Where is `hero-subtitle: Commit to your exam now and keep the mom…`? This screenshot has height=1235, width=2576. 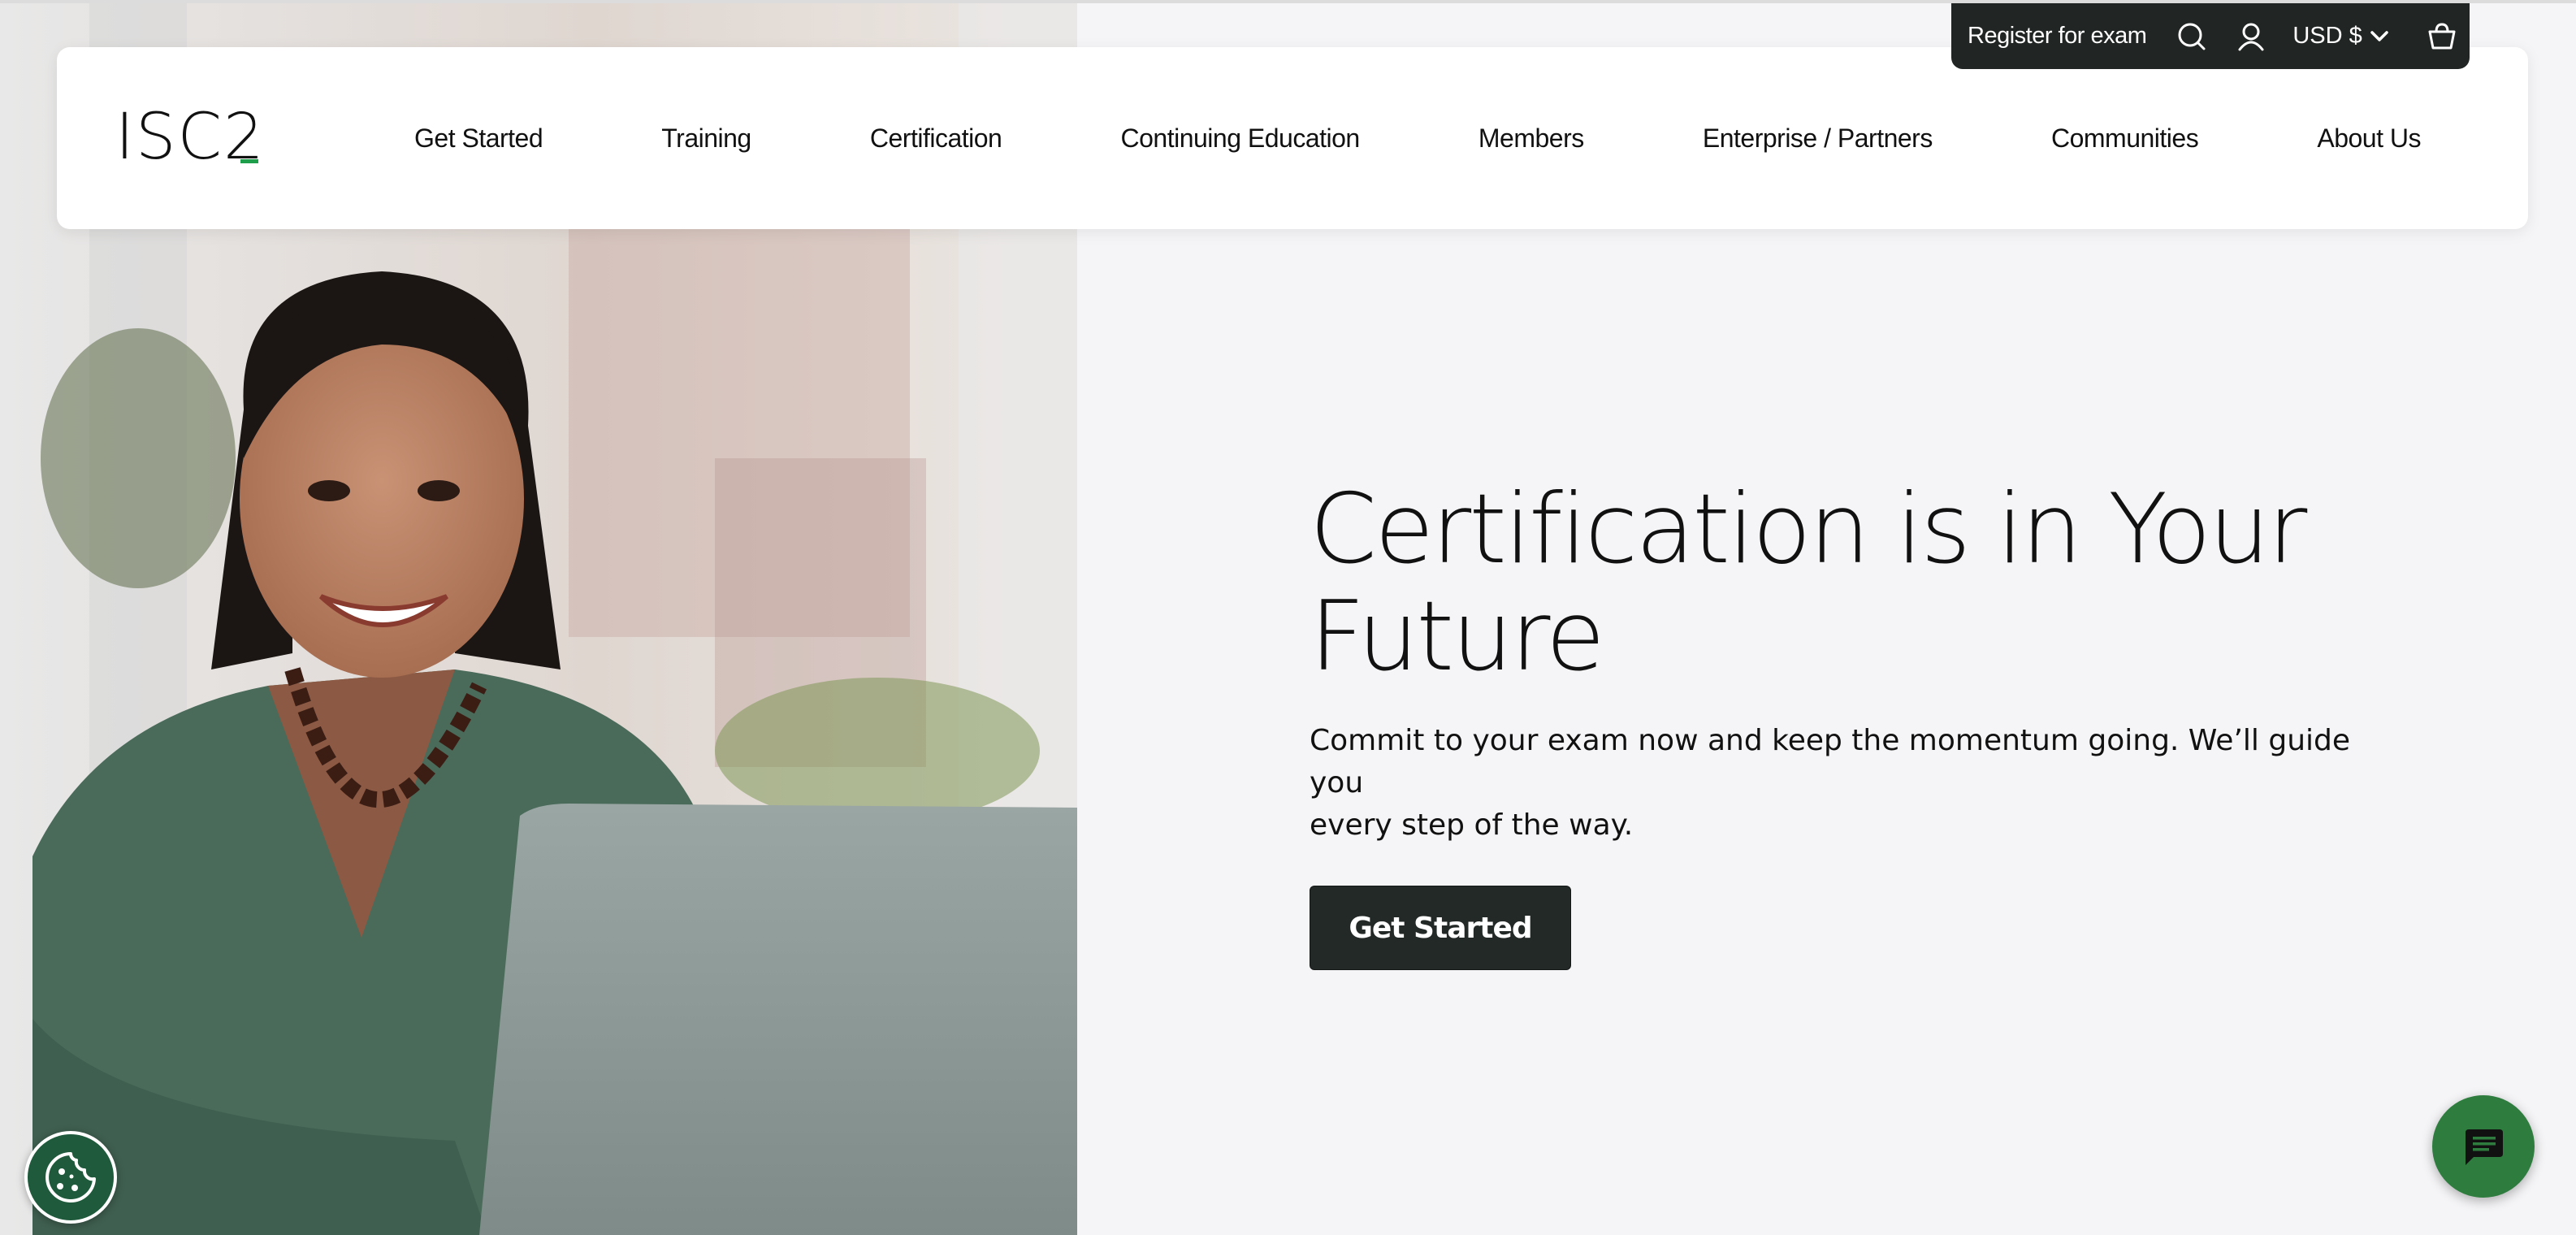
hero-subtitle: Commit to your exam now and keep the mom… is located at coordinates (1838, 783).